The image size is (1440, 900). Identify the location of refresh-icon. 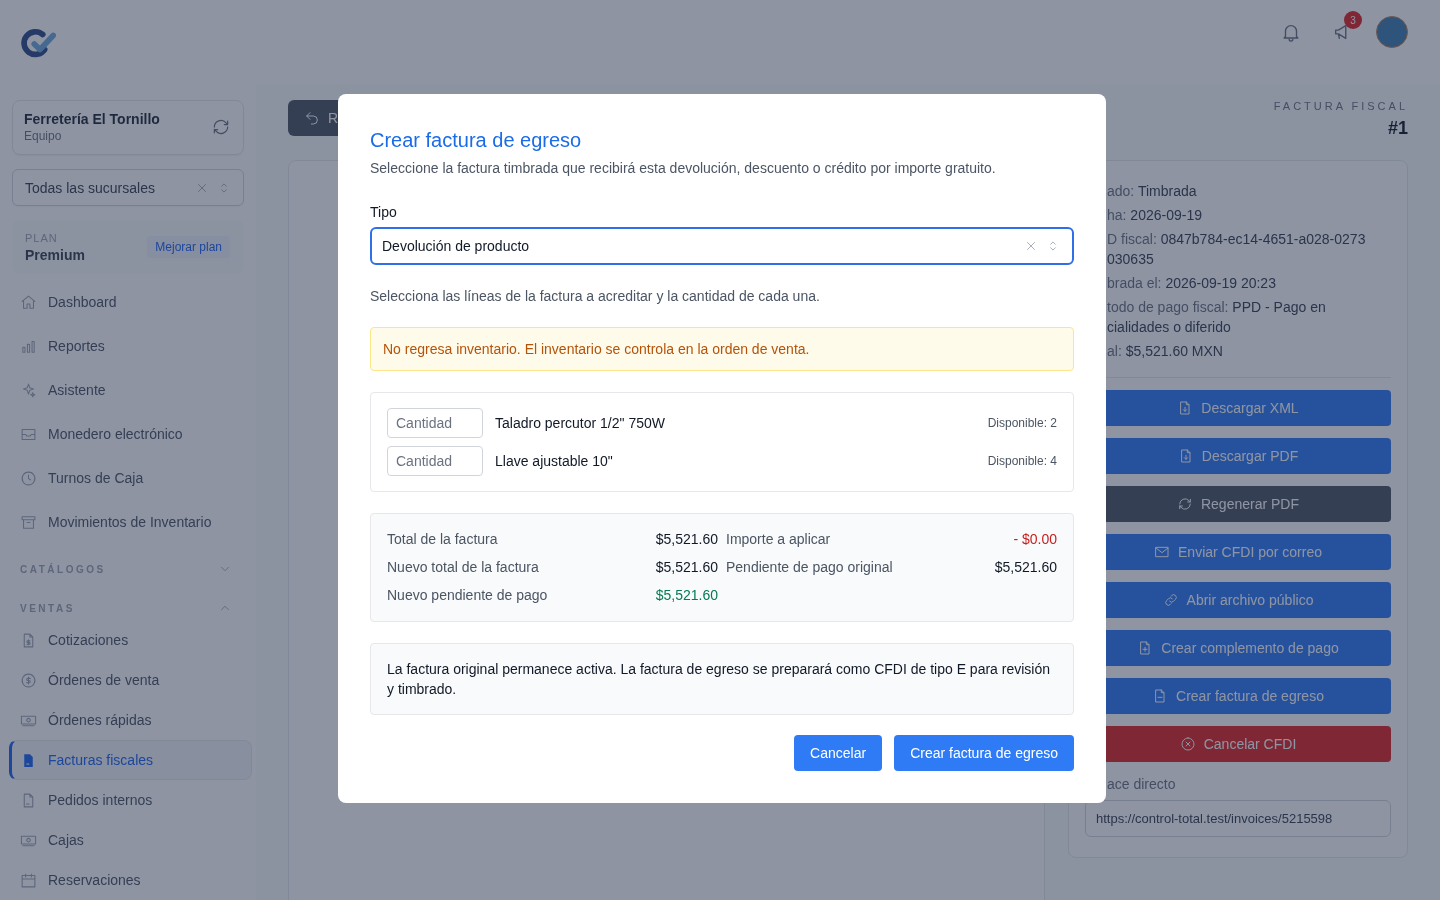
(1184, 504).